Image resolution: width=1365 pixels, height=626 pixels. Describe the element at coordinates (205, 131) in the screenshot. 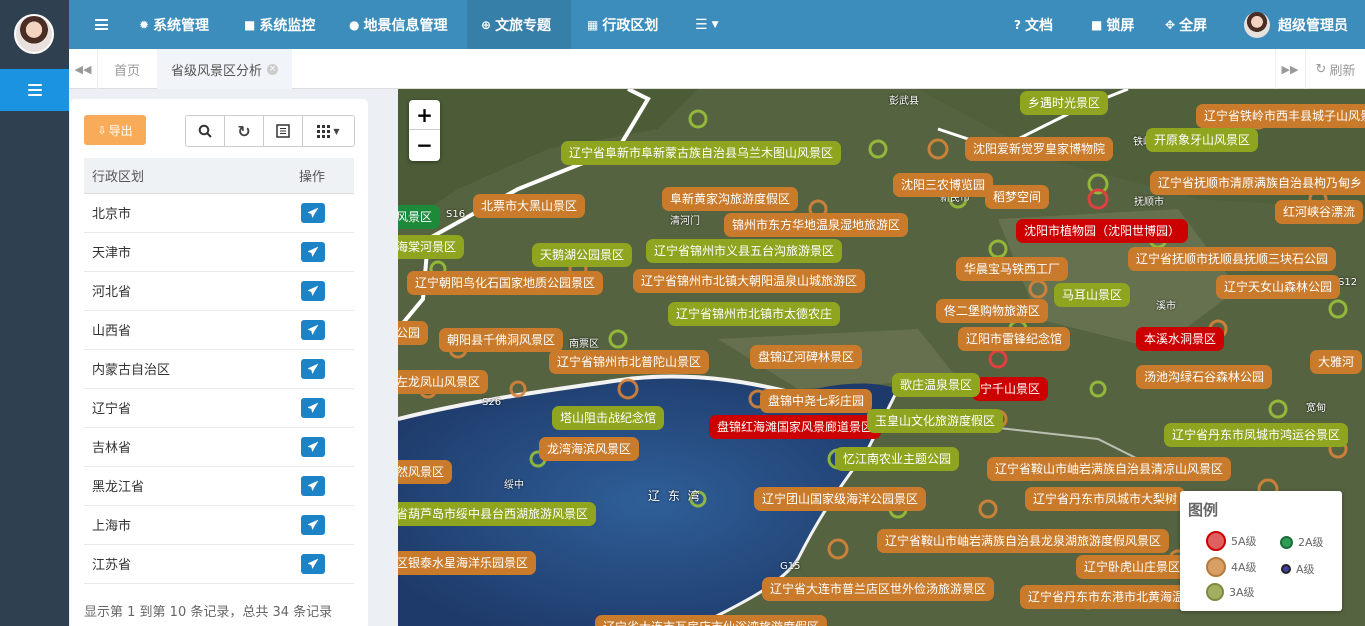

I see `search-button` at that location.